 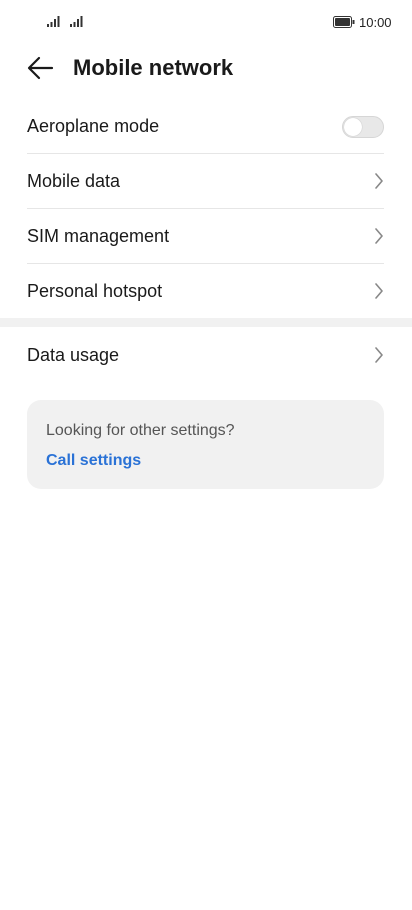 I want to click on personal-hotspot-row: Personal hotspot, so click(x=205, y=291).